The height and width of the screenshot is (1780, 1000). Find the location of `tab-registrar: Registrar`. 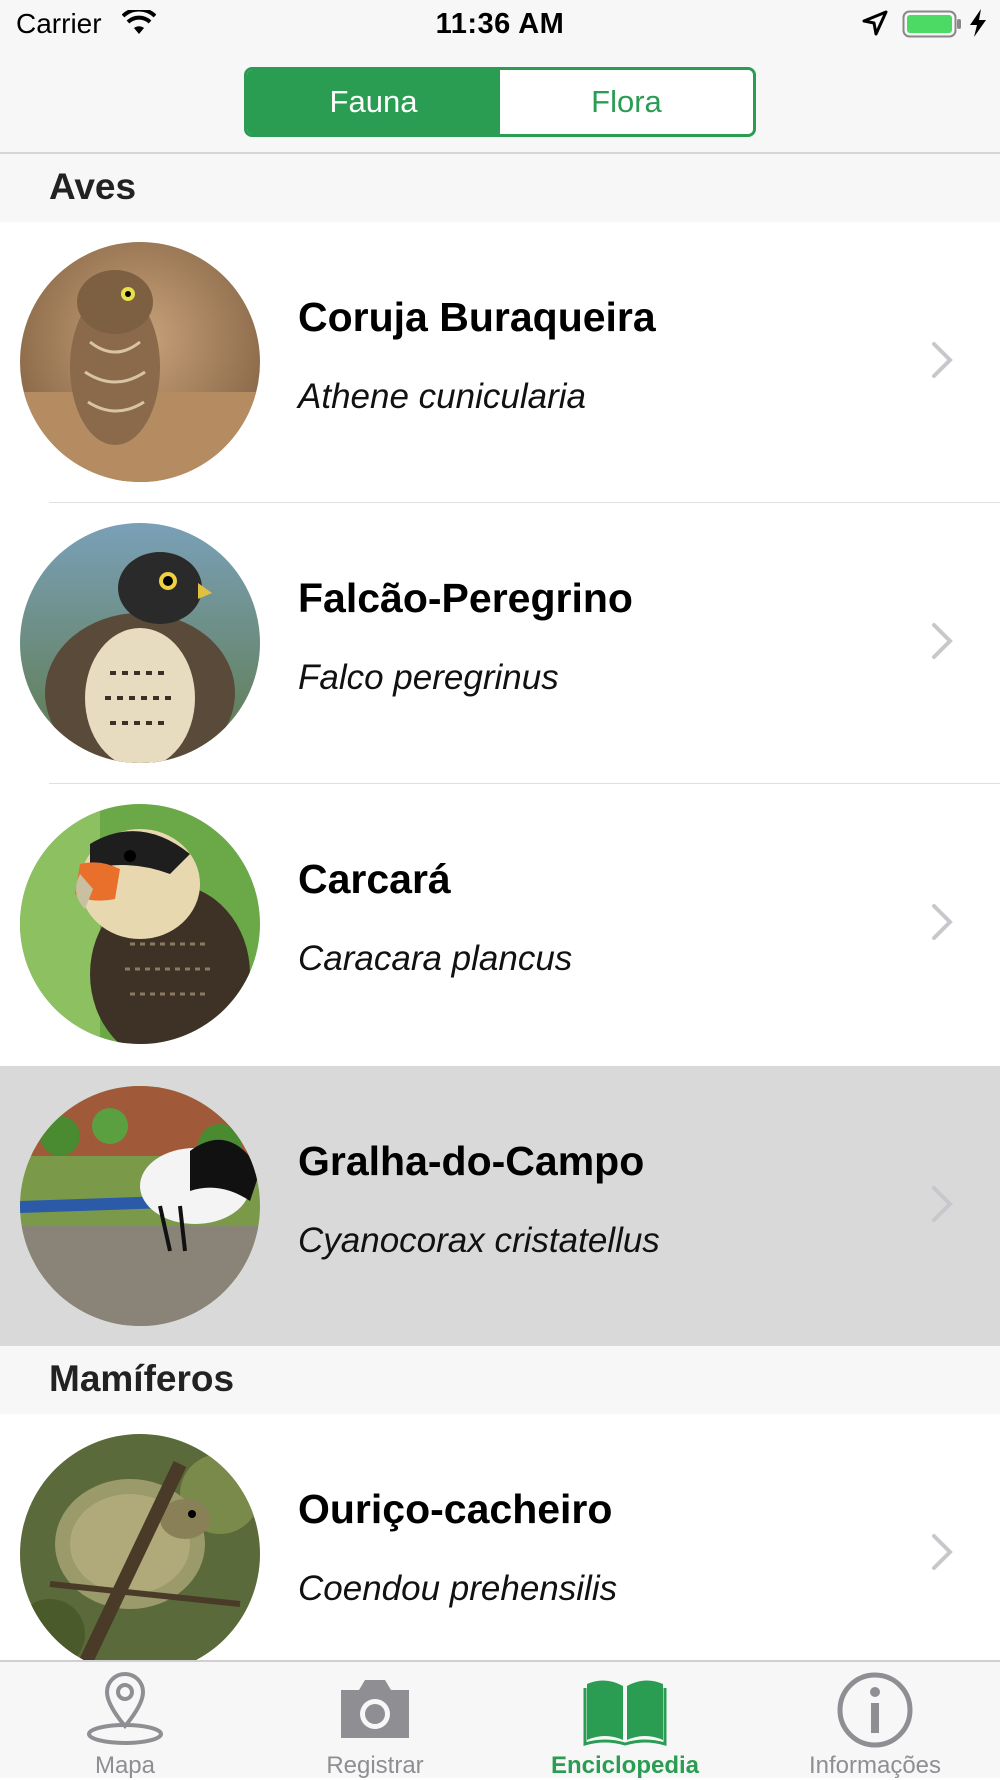

tab-registrar: Registrar is located at coordinates (375, 1721).